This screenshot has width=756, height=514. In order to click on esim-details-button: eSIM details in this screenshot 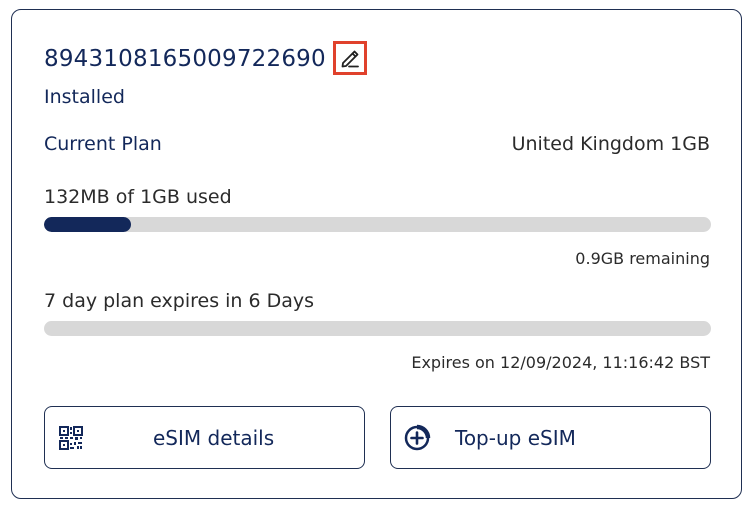, I will do `click(204, 437)`.